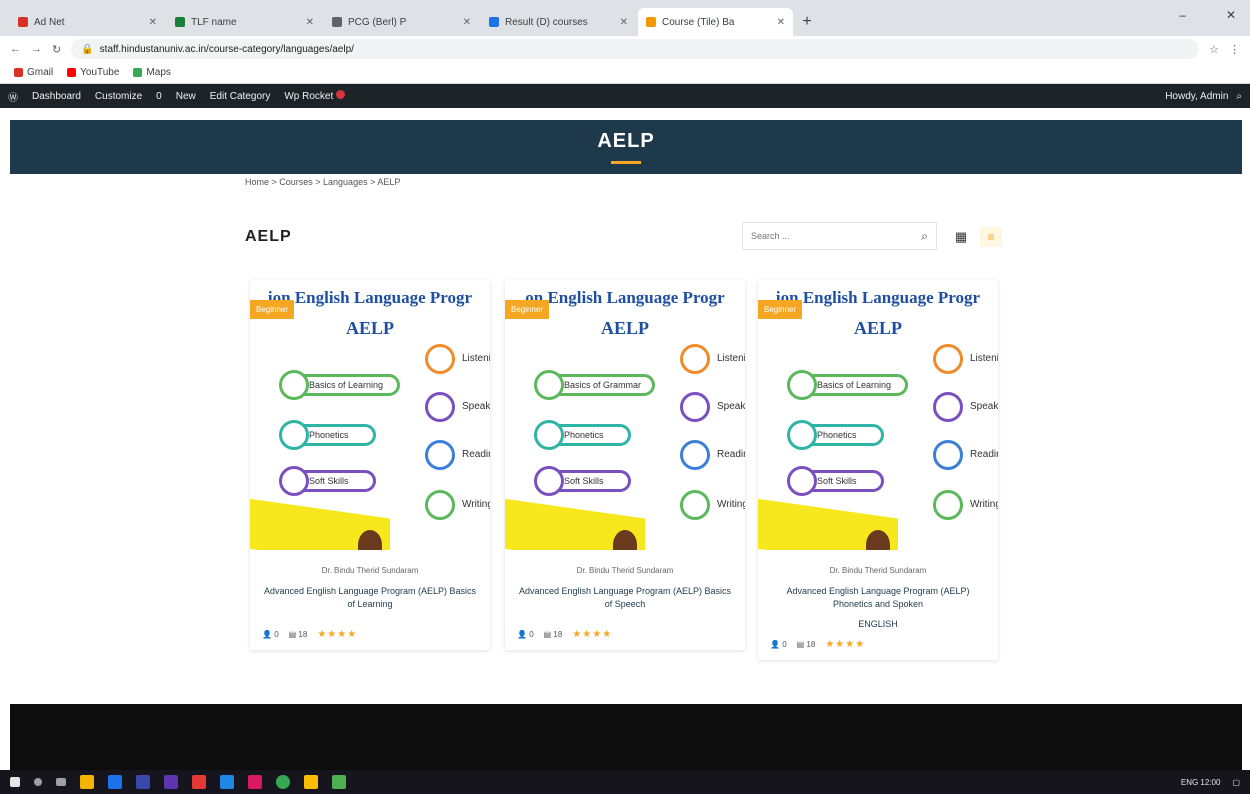  I want to click on wordpress-logo-icon: Ⓦ, so click(13, 96).